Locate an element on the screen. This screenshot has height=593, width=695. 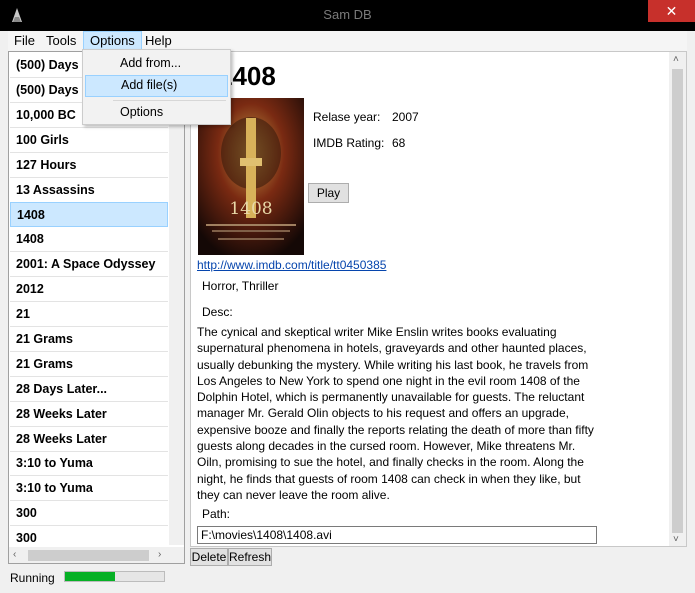
menu-file: File is located at coordinates (24, 41).